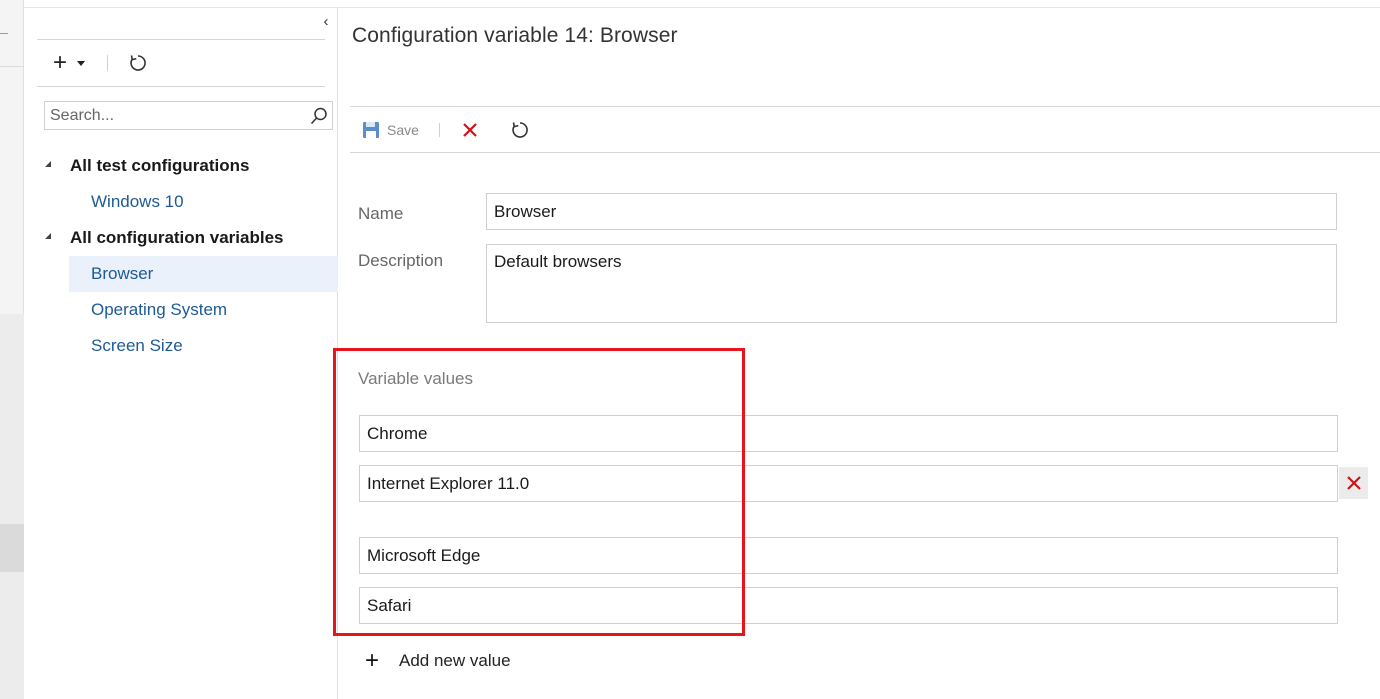 Image resolution: width=1380 pixels, height=699 pixels. I want to click on gutter-selected-band, so click(12, 548).